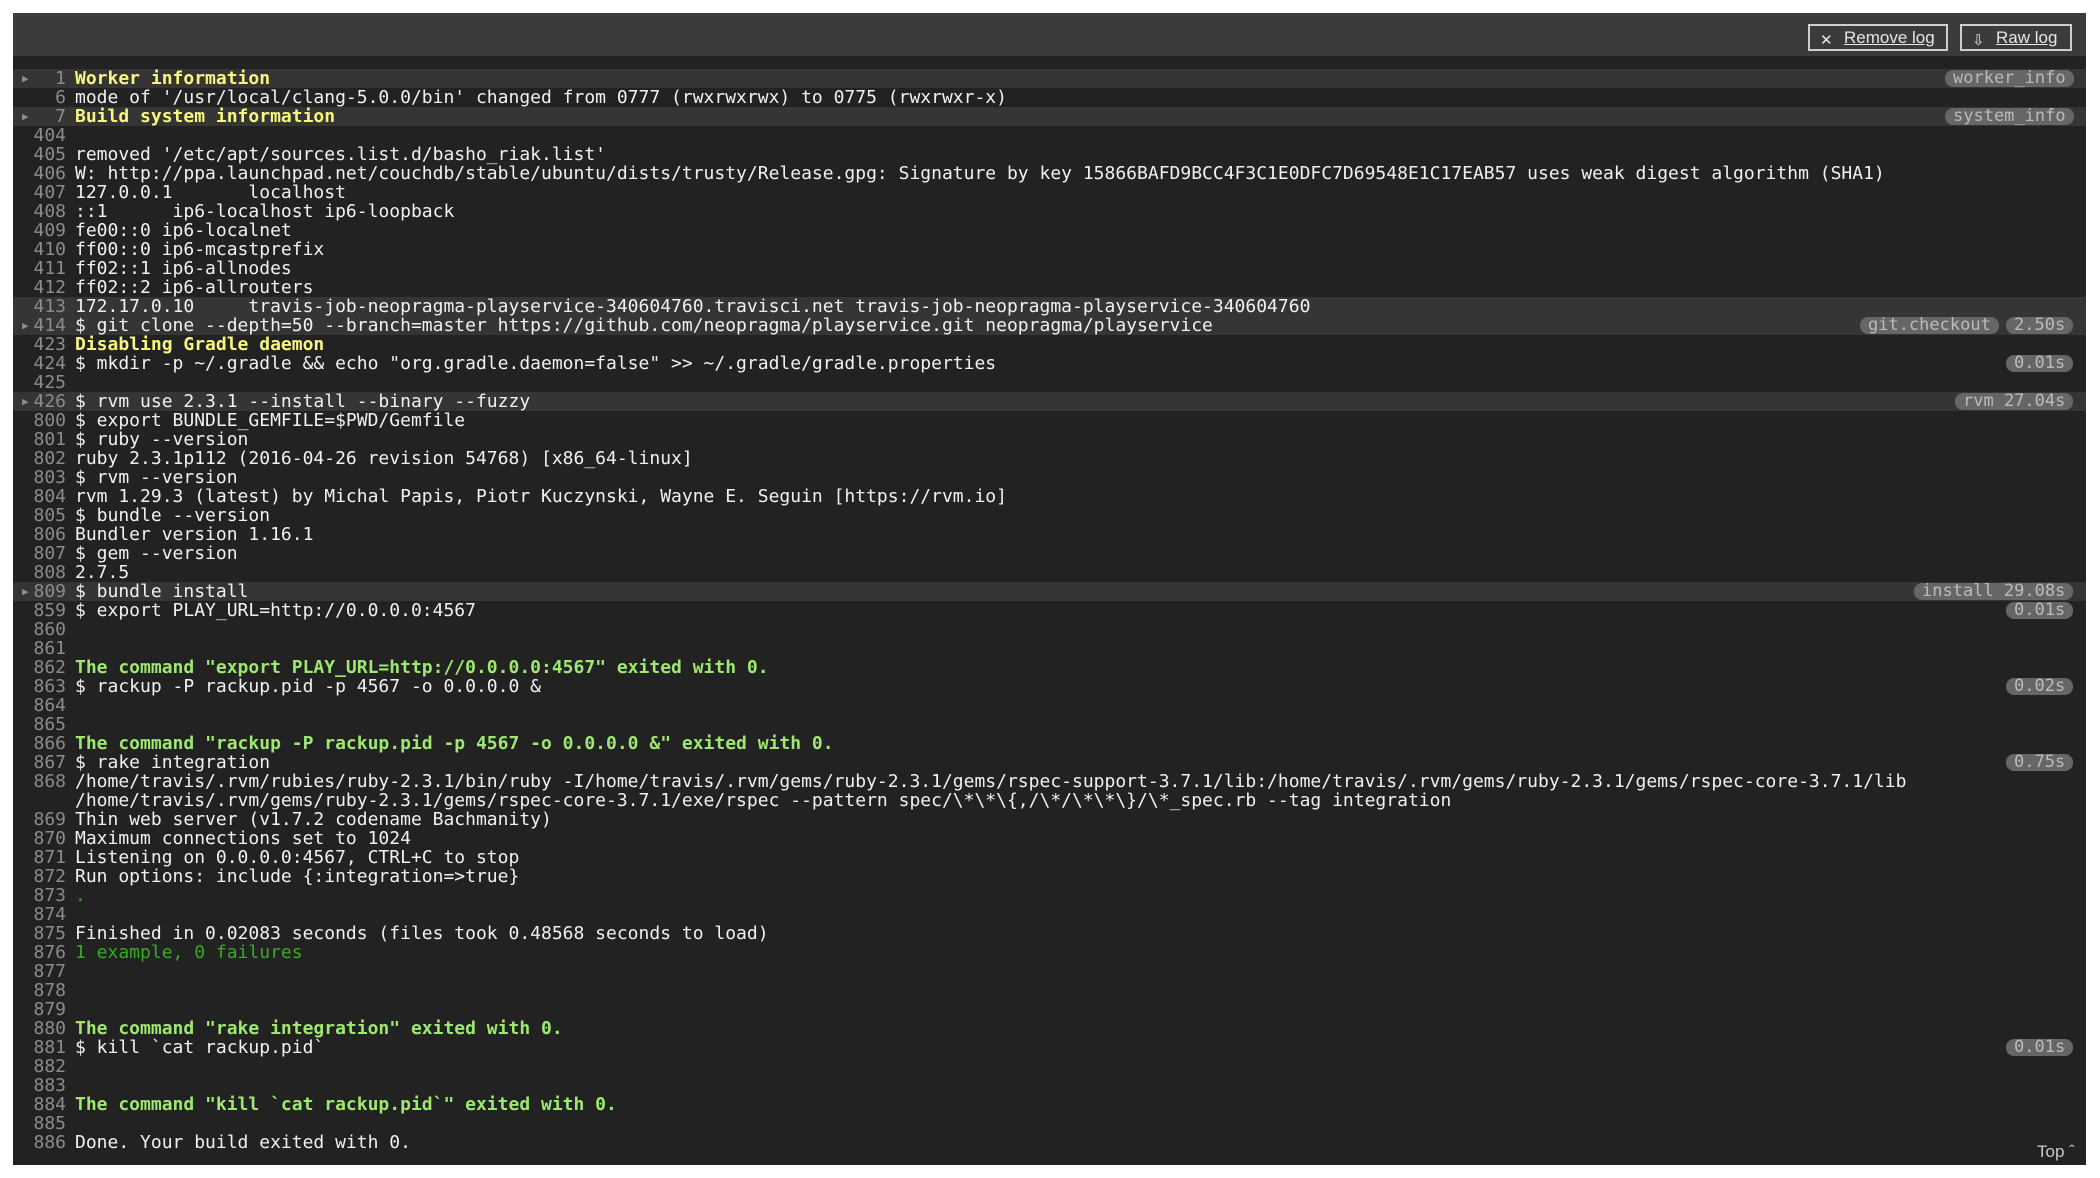  Describe the element at coordinates (39, 401) in the screenshot. I see `line-number: 426` at that location.